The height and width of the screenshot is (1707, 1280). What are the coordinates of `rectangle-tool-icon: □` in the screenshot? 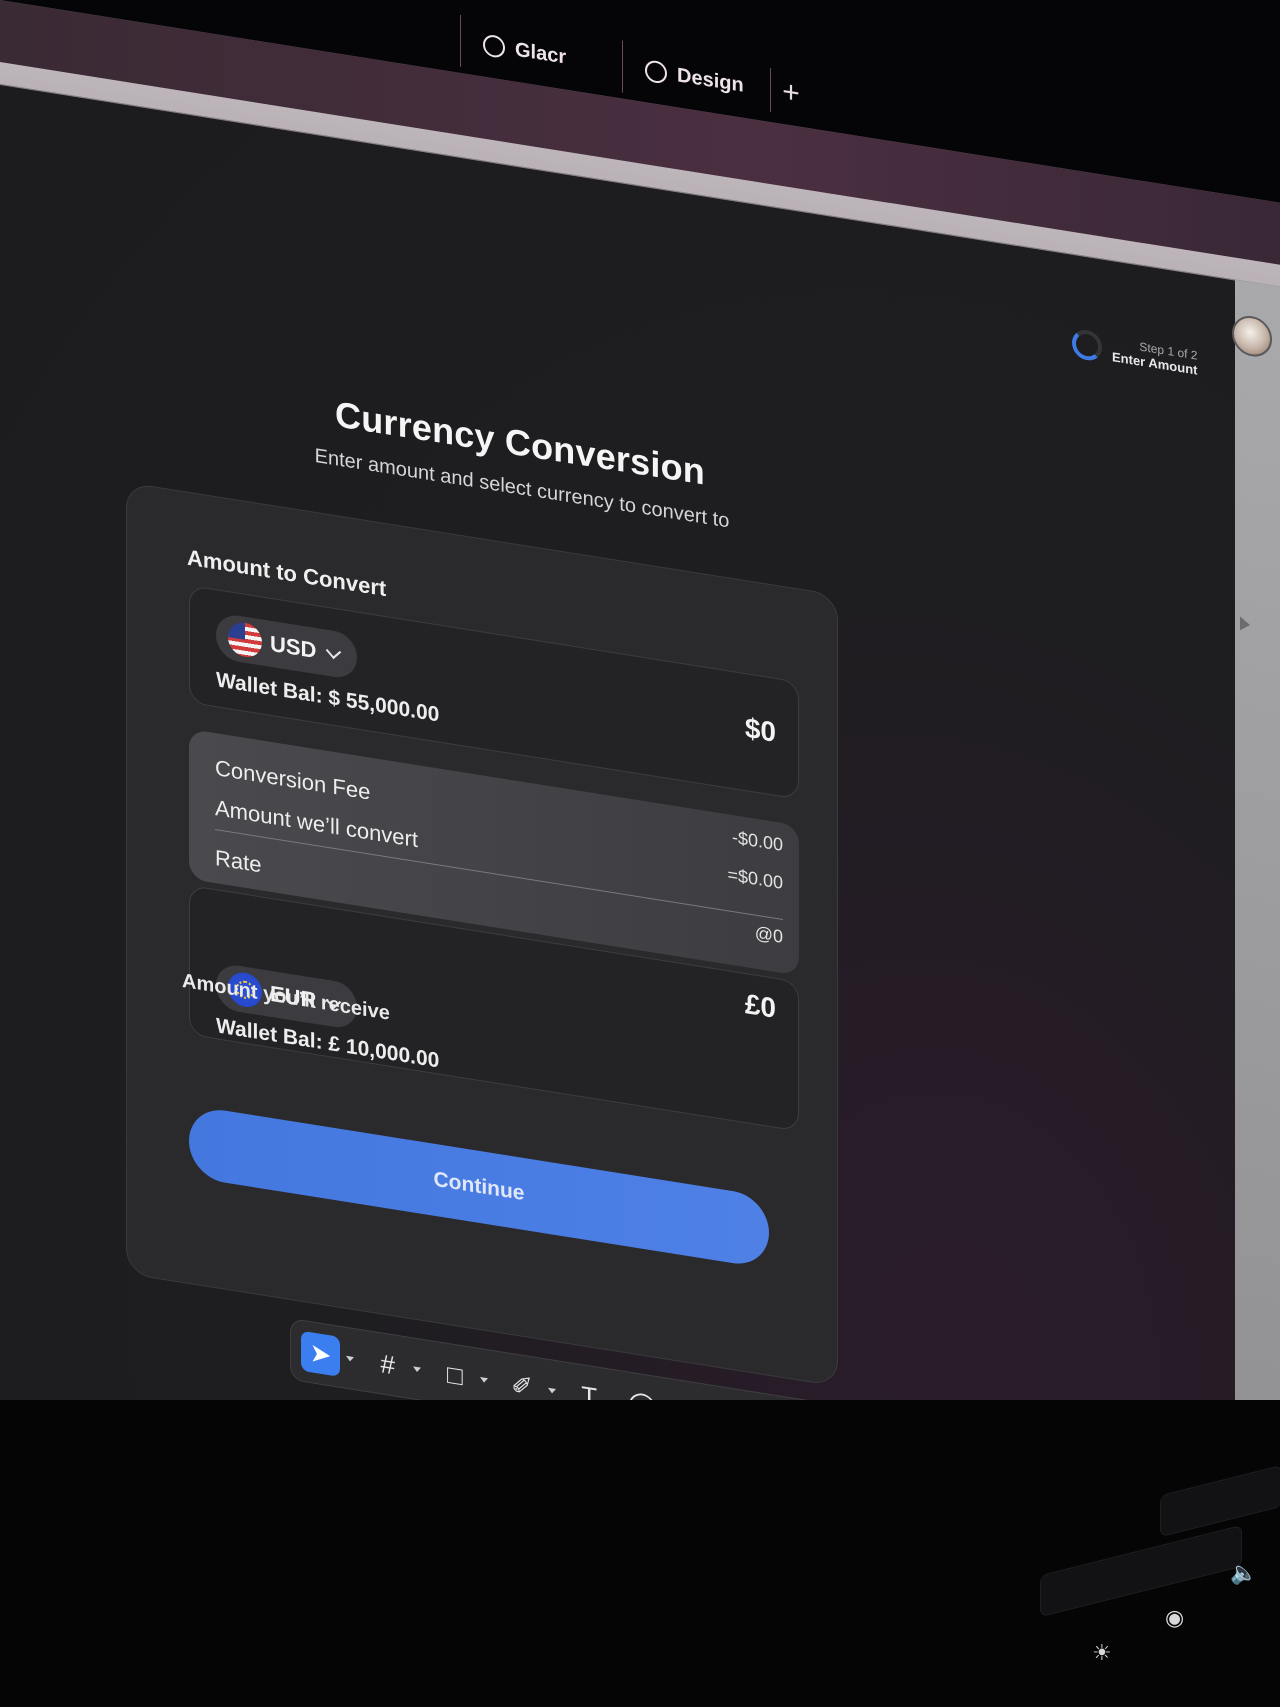 It's located at (454, 1375).